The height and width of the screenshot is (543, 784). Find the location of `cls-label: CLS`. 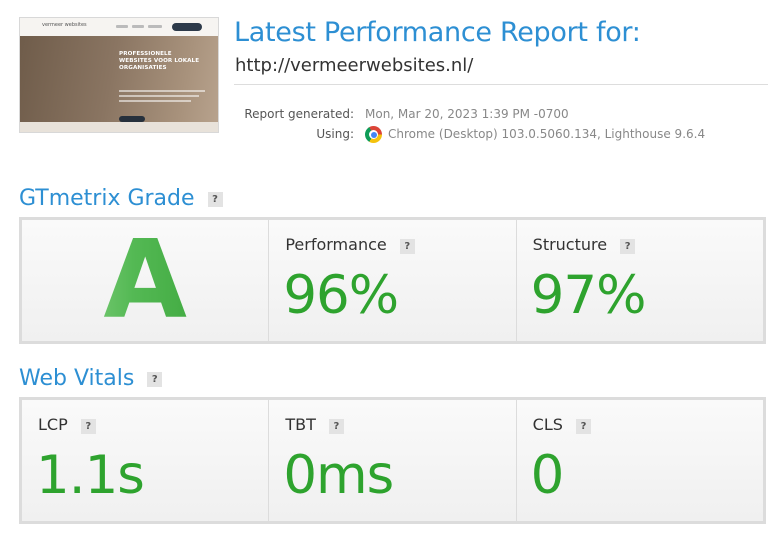

cls-label: CLS is located at coordinates (547, 424).